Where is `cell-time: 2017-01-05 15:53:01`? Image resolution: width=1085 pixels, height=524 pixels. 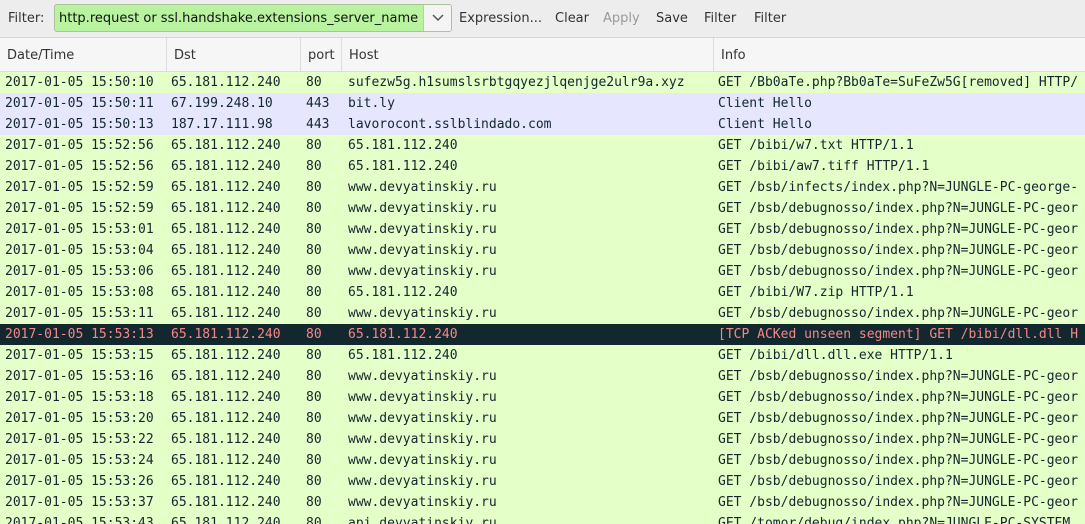 cell-time: 2017-01-05 15:53:01 is located at coordinates (79, 229).